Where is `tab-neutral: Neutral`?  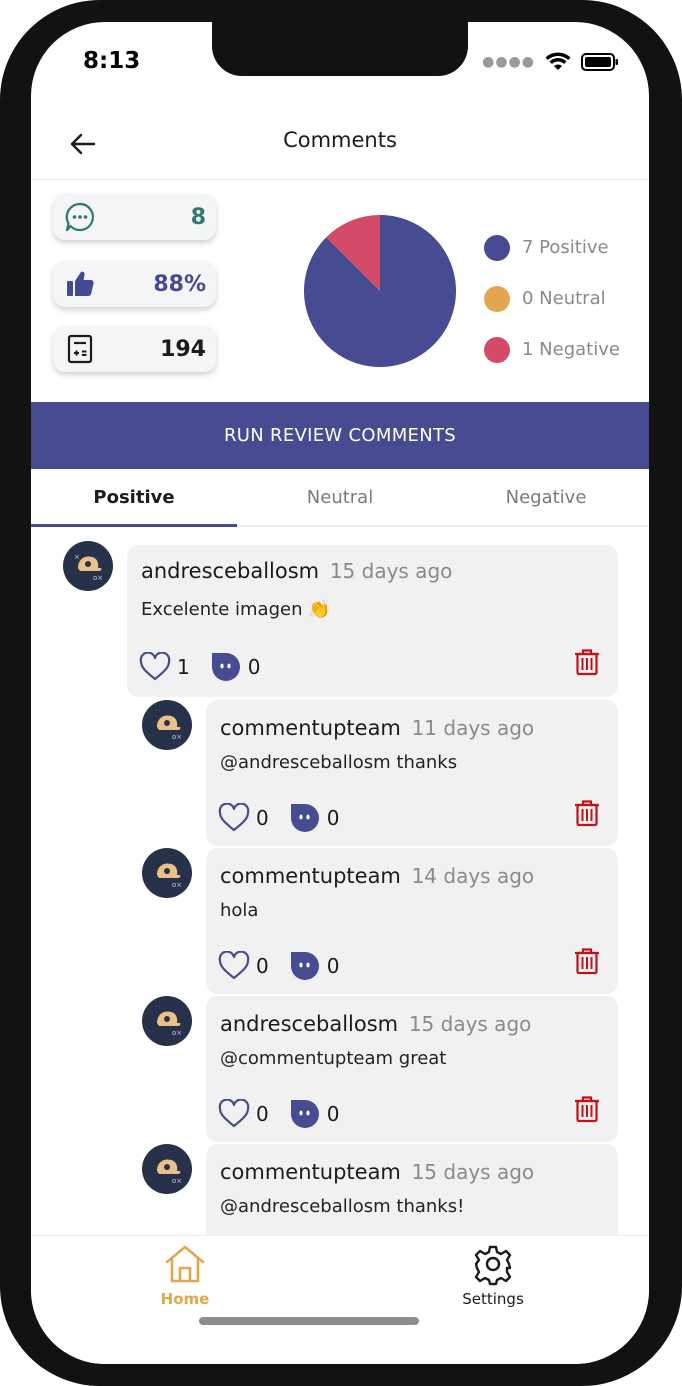 tab-neutral: Neutral is located at coordinates (340, 497).